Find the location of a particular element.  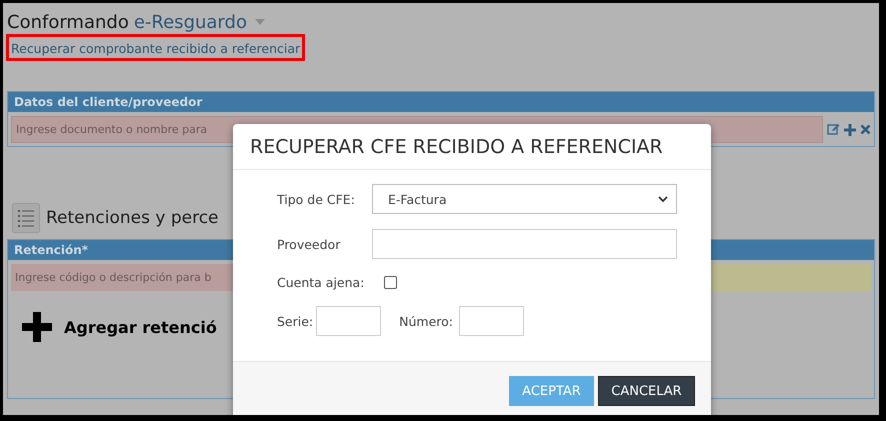

field-label: Tipo de CFE: is located at coordinates (316, 199).